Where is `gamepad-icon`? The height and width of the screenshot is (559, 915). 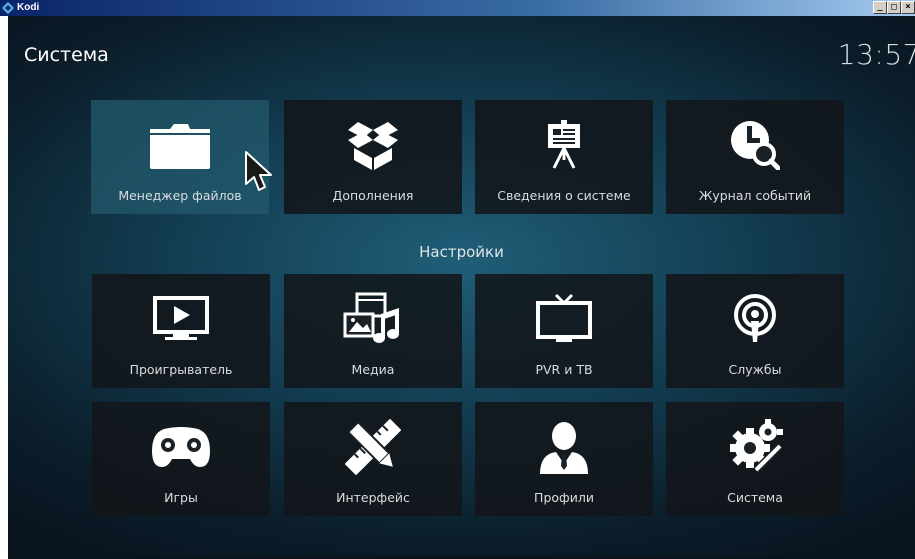
gamepad-icon is located at coordinates (181, 447).